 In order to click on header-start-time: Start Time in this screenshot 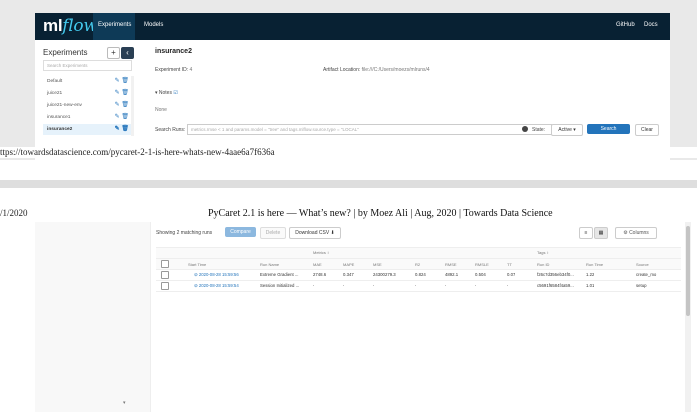, I will do `click(197, 264)`.